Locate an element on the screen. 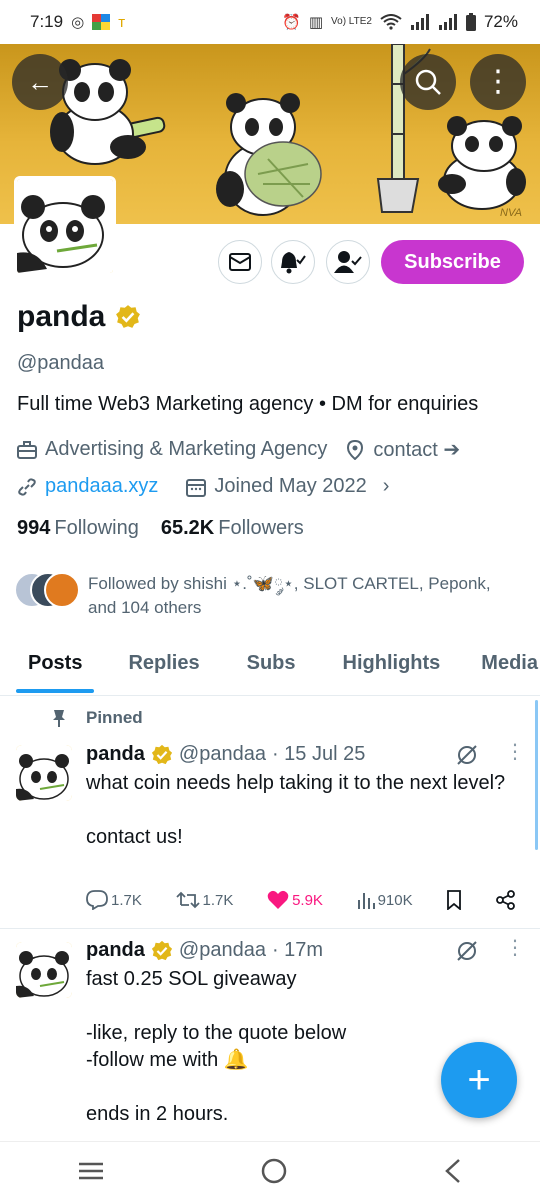  follow-stats: 994 Following 65.2K Followers is located at coordinates (160, 528).